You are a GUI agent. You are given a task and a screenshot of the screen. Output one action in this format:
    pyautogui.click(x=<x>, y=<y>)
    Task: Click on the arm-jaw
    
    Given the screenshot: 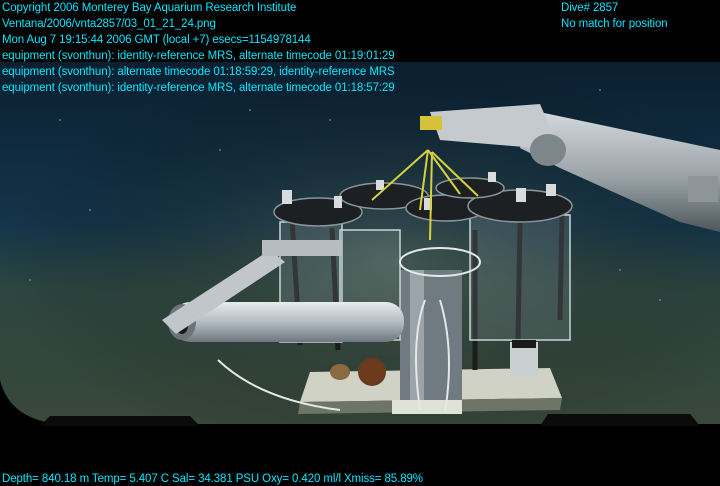 What is the action you would take?
    pyautogui.click(x=431, y=123)
    